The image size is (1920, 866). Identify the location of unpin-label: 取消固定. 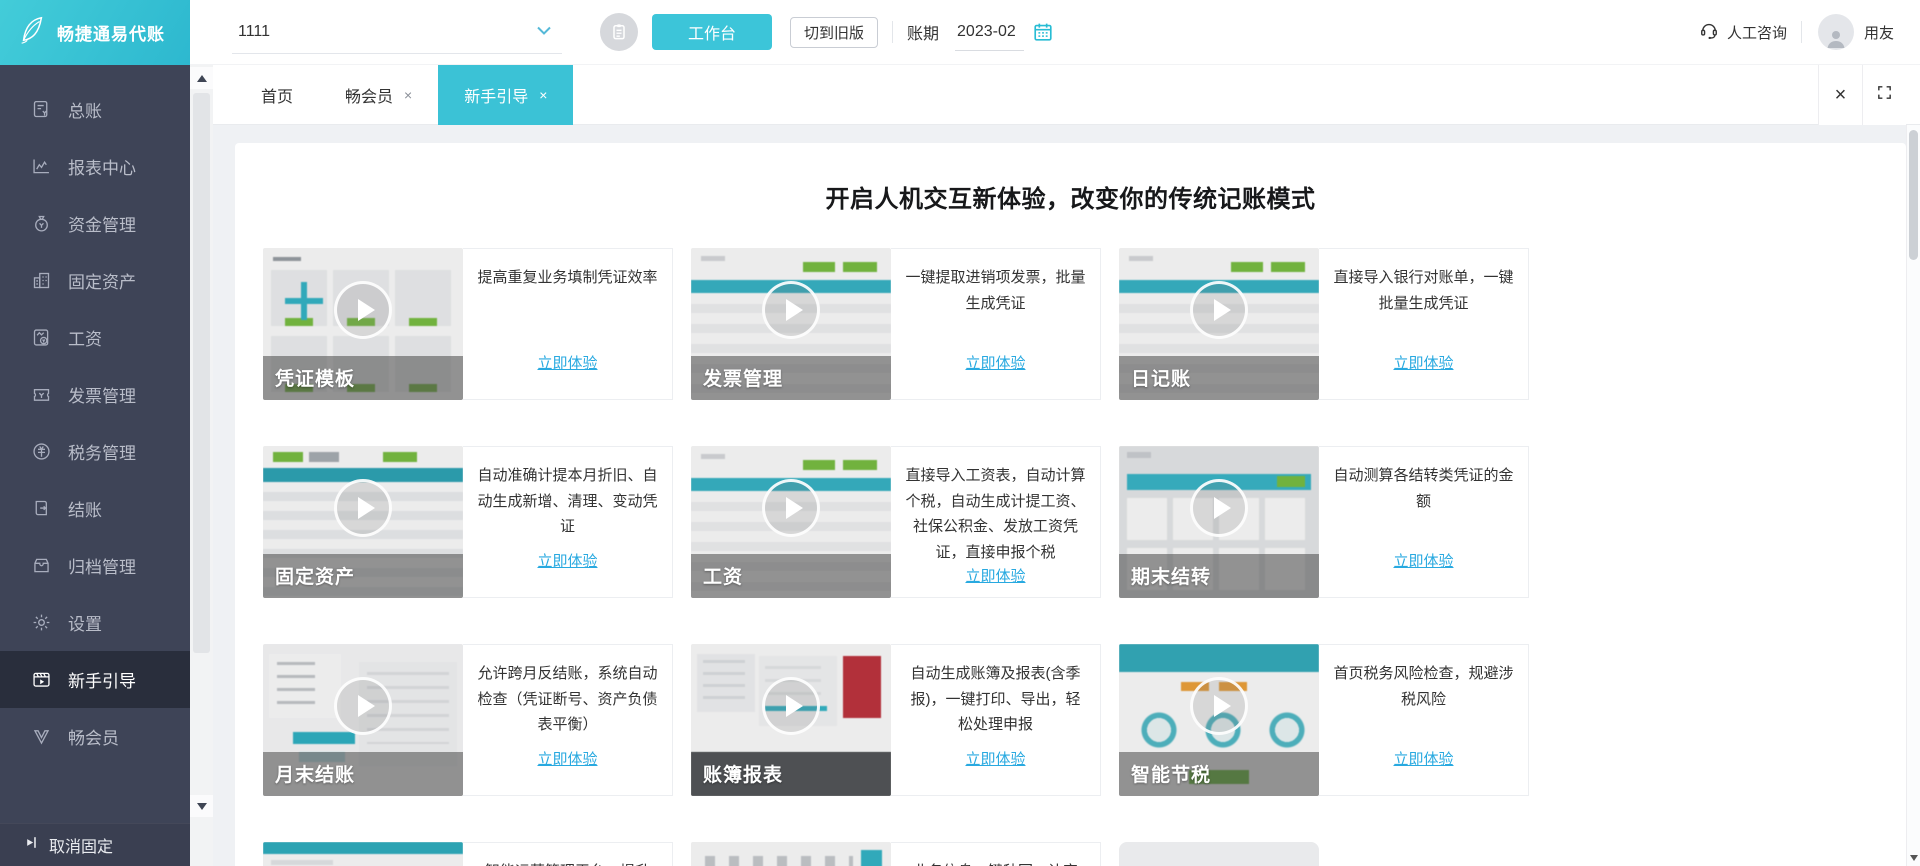
(81, 847).